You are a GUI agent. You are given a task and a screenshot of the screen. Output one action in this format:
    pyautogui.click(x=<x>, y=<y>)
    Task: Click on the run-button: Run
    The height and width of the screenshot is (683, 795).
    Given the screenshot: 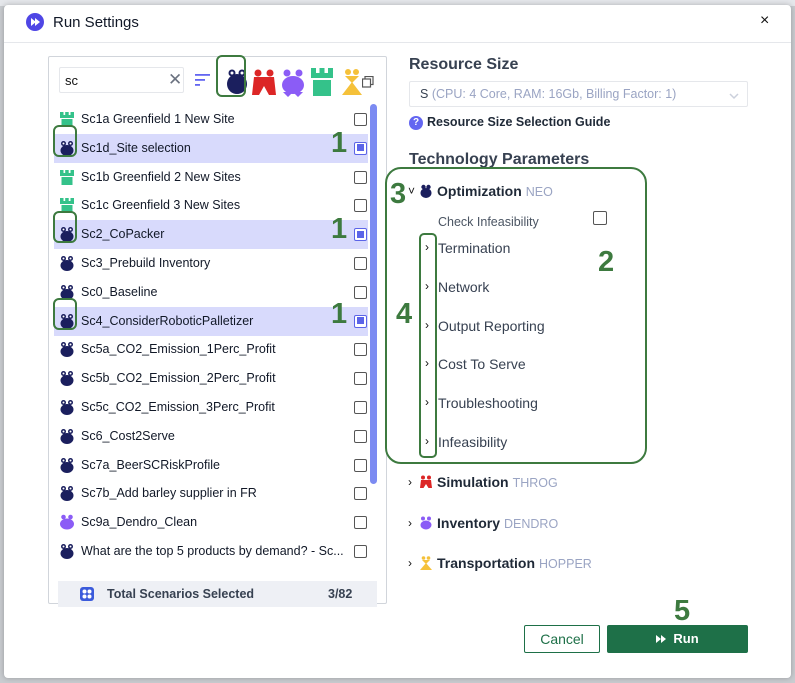 What is the action you would take?
    pyautogui.click(x=677, y=639)
    